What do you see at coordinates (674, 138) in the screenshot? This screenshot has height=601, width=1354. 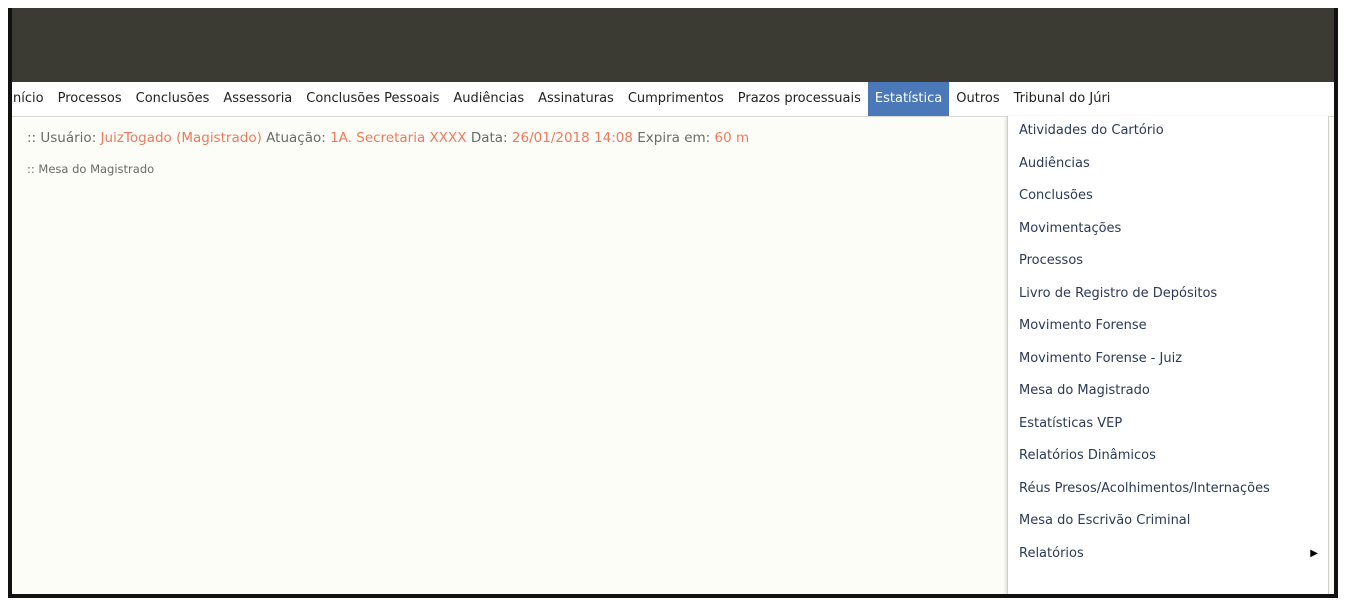 I see `expira-label: Expira em:` at bounding box center [674, 138].